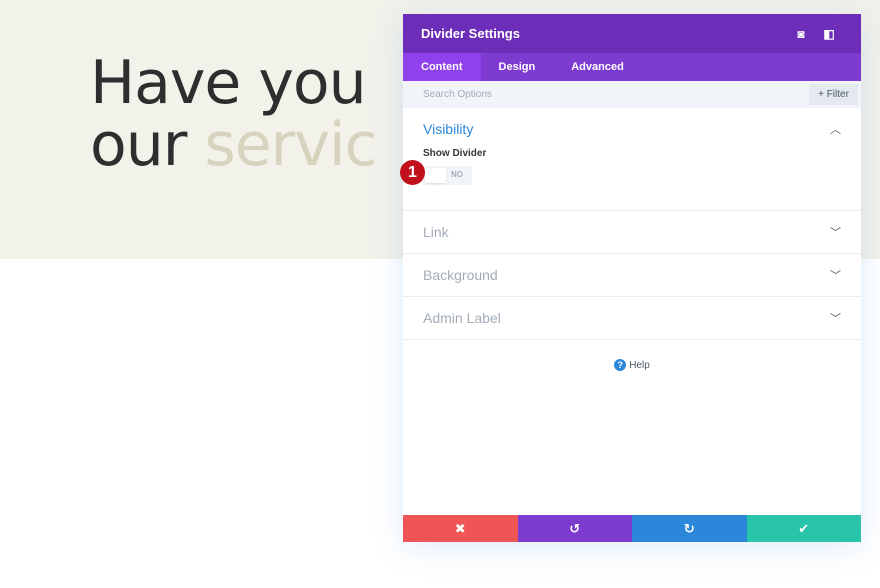  What do you see at coordinates (470, 33) in the screenshot?
I see `panel-title: Divider Settings` at bounding box center [470, 33].